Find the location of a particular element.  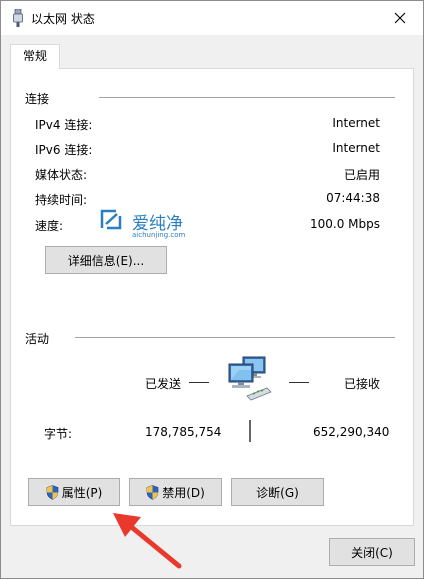

properties-button: 属性(P) is located at coordinates (74, 492).